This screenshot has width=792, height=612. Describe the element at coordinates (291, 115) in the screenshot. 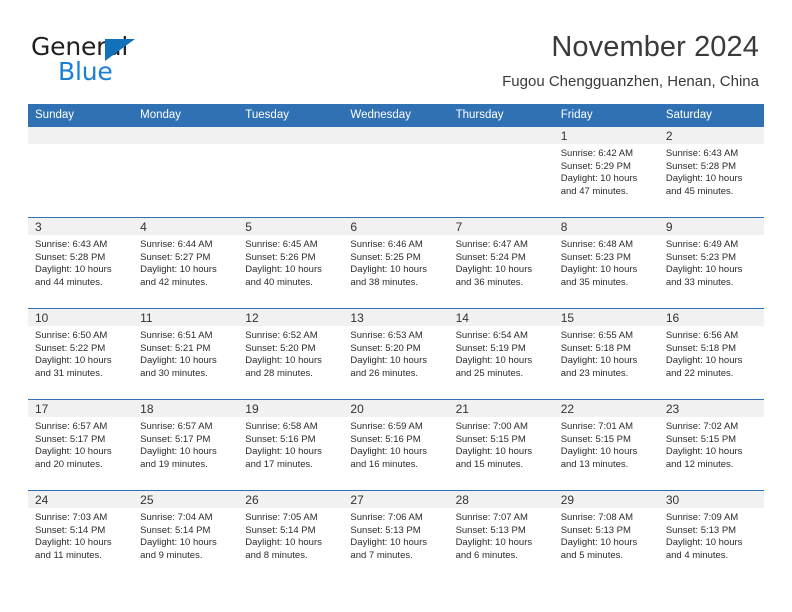

I see `column-header-tuesday: Tuesday` at that location.